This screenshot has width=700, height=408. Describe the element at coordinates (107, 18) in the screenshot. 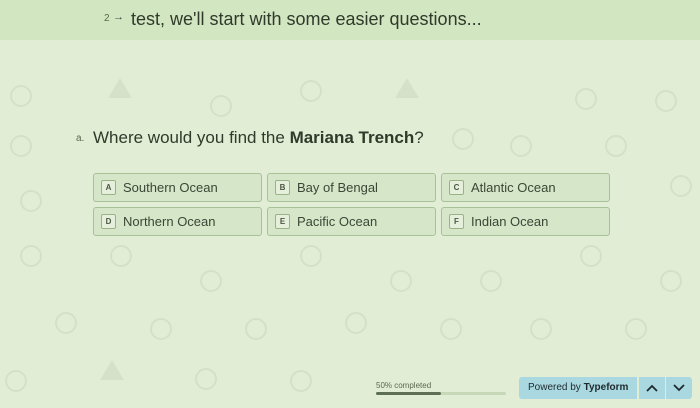

I see `previous-question-number: 2` at that location.